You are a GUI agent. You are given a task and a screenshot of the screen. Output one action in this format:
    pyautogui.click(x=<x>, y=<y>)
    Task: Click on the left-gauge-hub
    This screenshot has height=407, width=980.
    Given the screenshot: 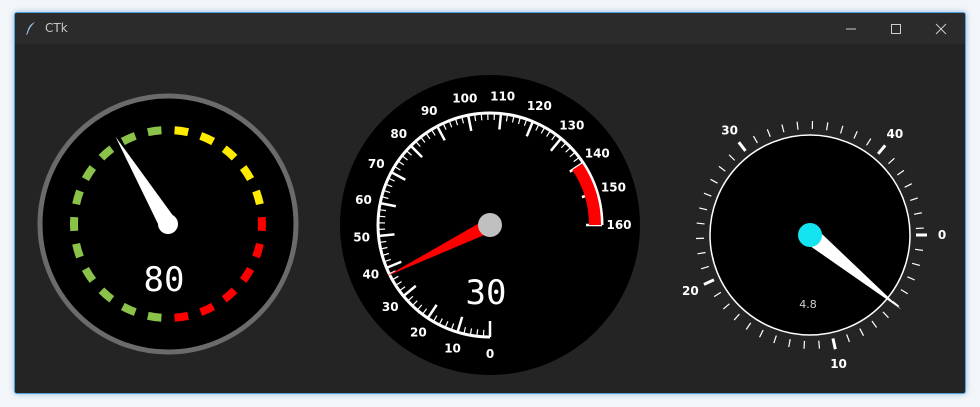 What is the action you would take?
    pyautogui.click(x=168, y=224)
    